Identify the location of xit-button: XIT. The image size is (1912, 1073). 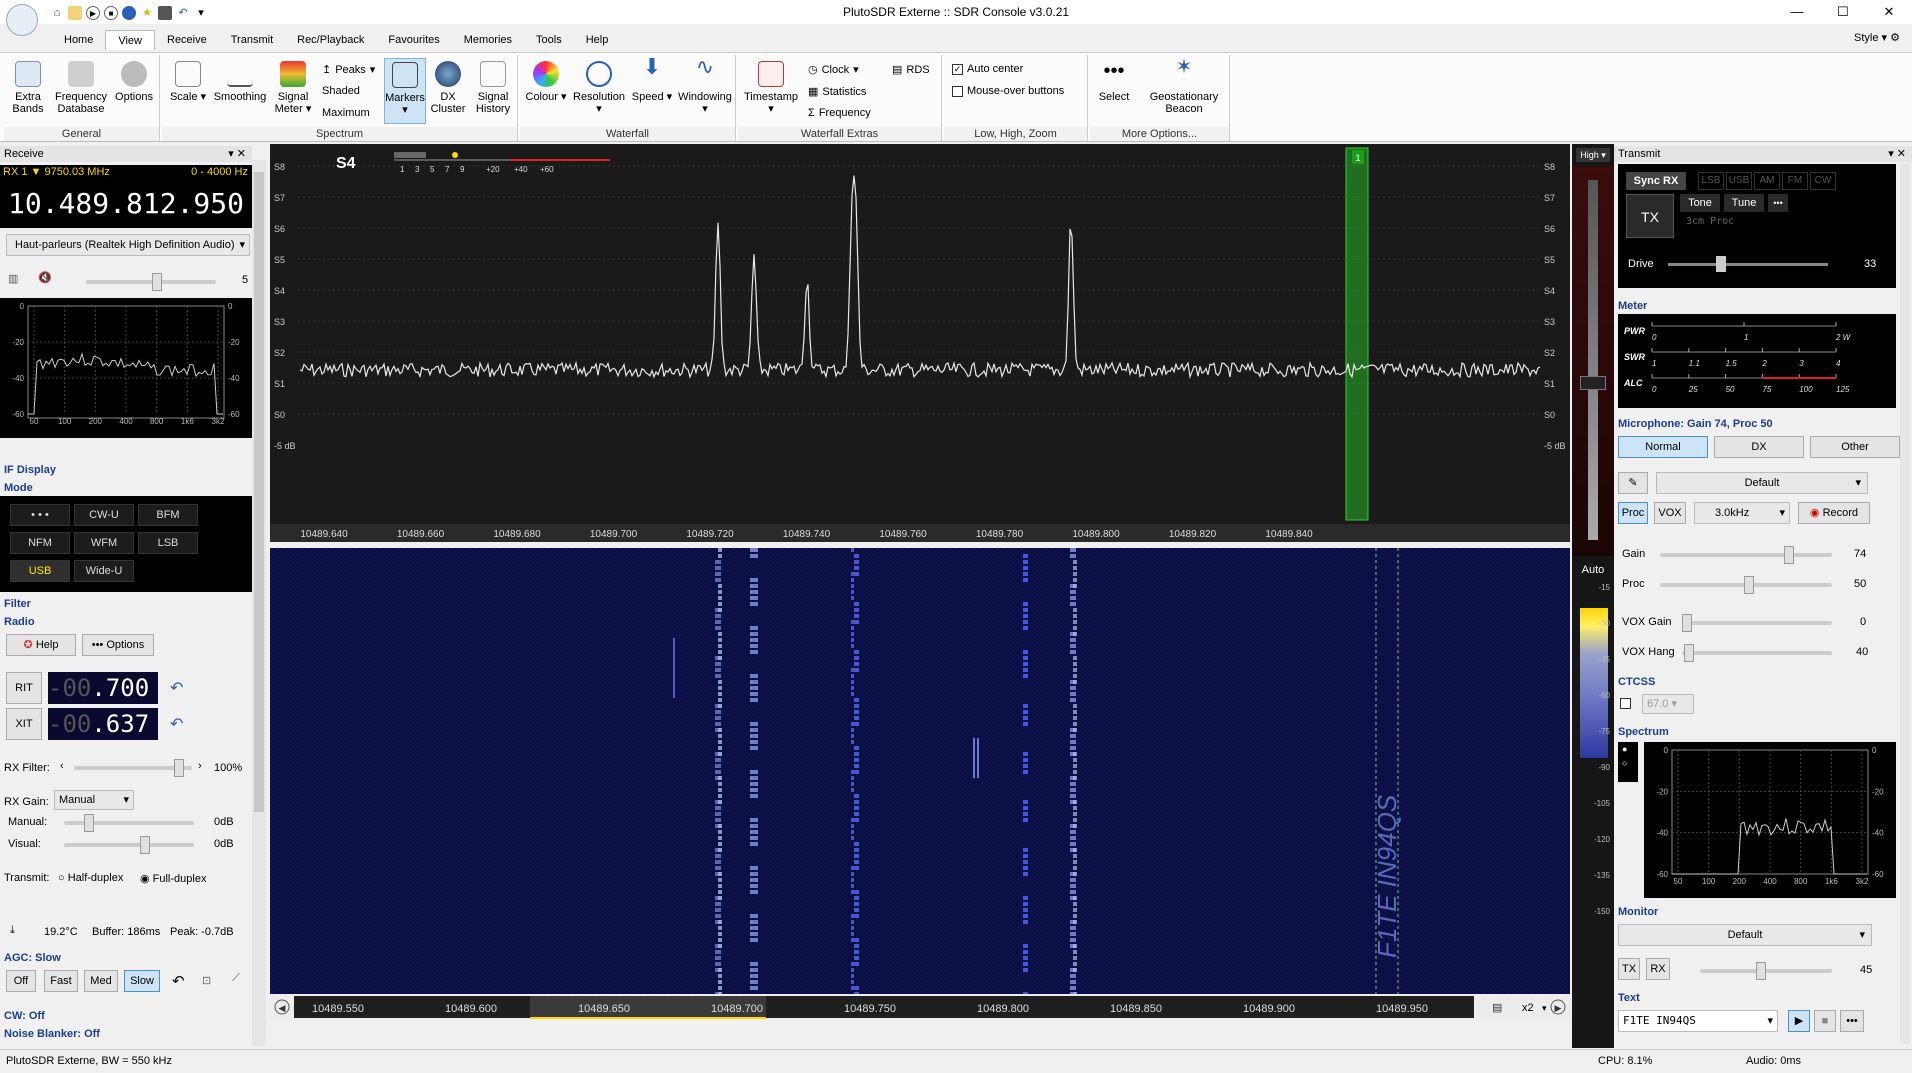
(24, 724).